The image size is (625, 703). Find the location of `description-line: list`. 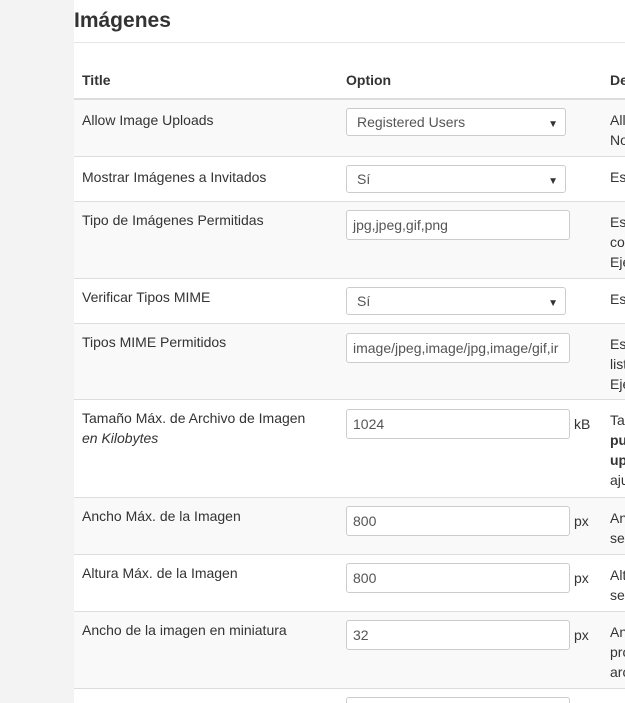

description-line: list is located at coordinates (617, 364).